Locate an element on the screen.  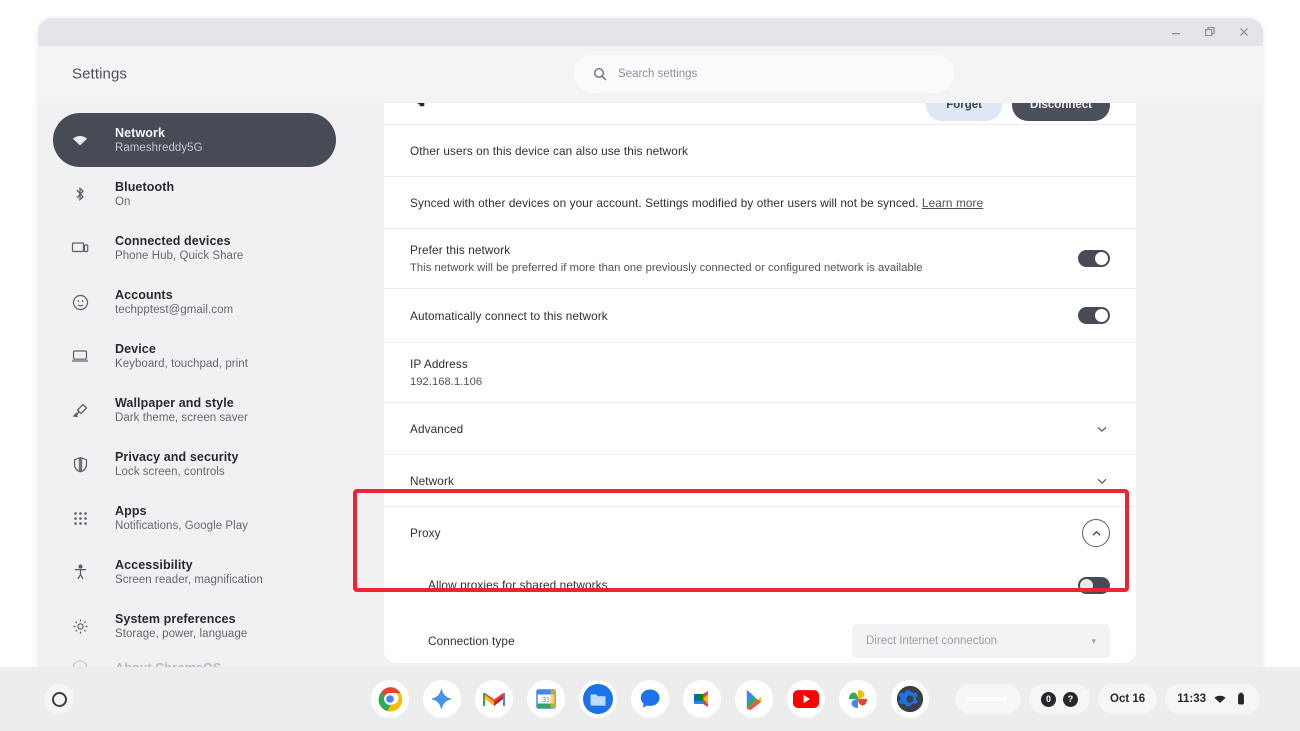
svg-text: 31 is located at coordinates (546, 700).